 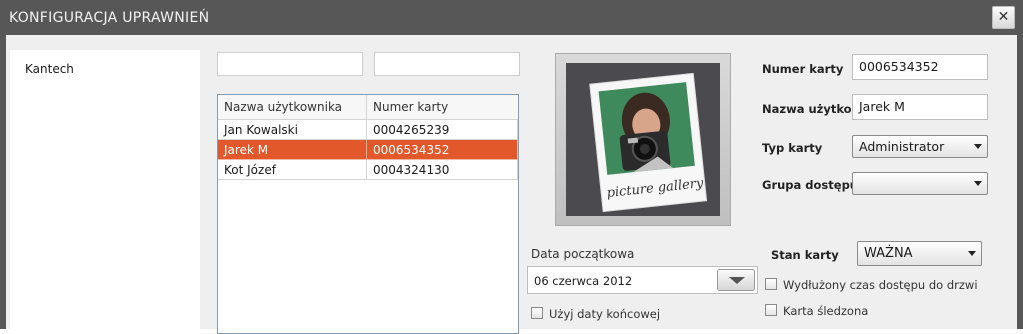 What do you see at coordinates (292, 130) in the screenshot?
I see `cell-username: Jan Kowalski` at bounding box center [292, 130].